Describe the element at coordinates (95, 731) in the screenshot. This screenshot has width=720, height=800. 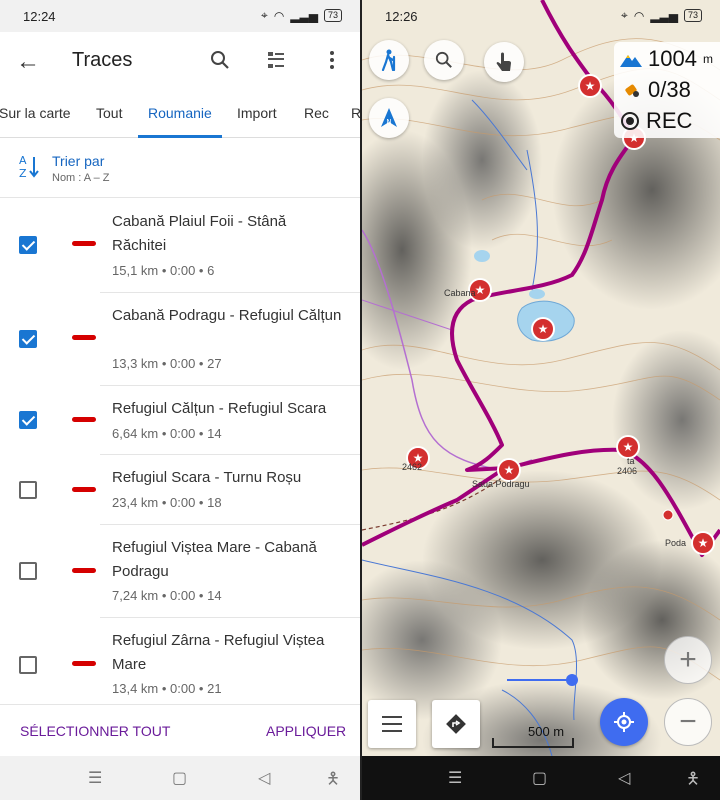
I see `select-all-button: SÉLECTIONNER TOUT` at that location.